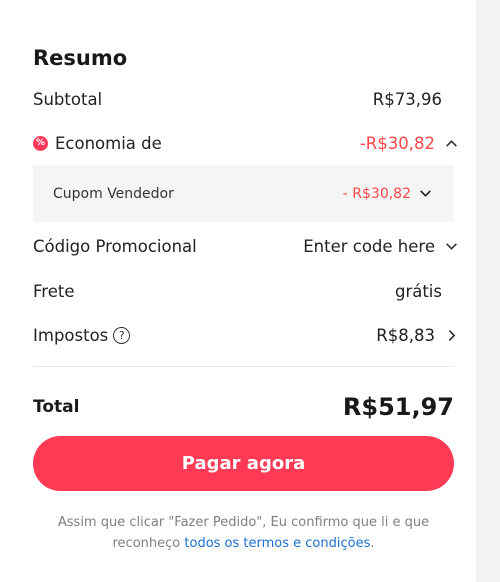 The height and width of the screenshot is (582, 500). What do you see at coordinates (115, 246) in the screenshot?
I see `promo-code-label: Código Promocional` at bounding box center [115, 246].